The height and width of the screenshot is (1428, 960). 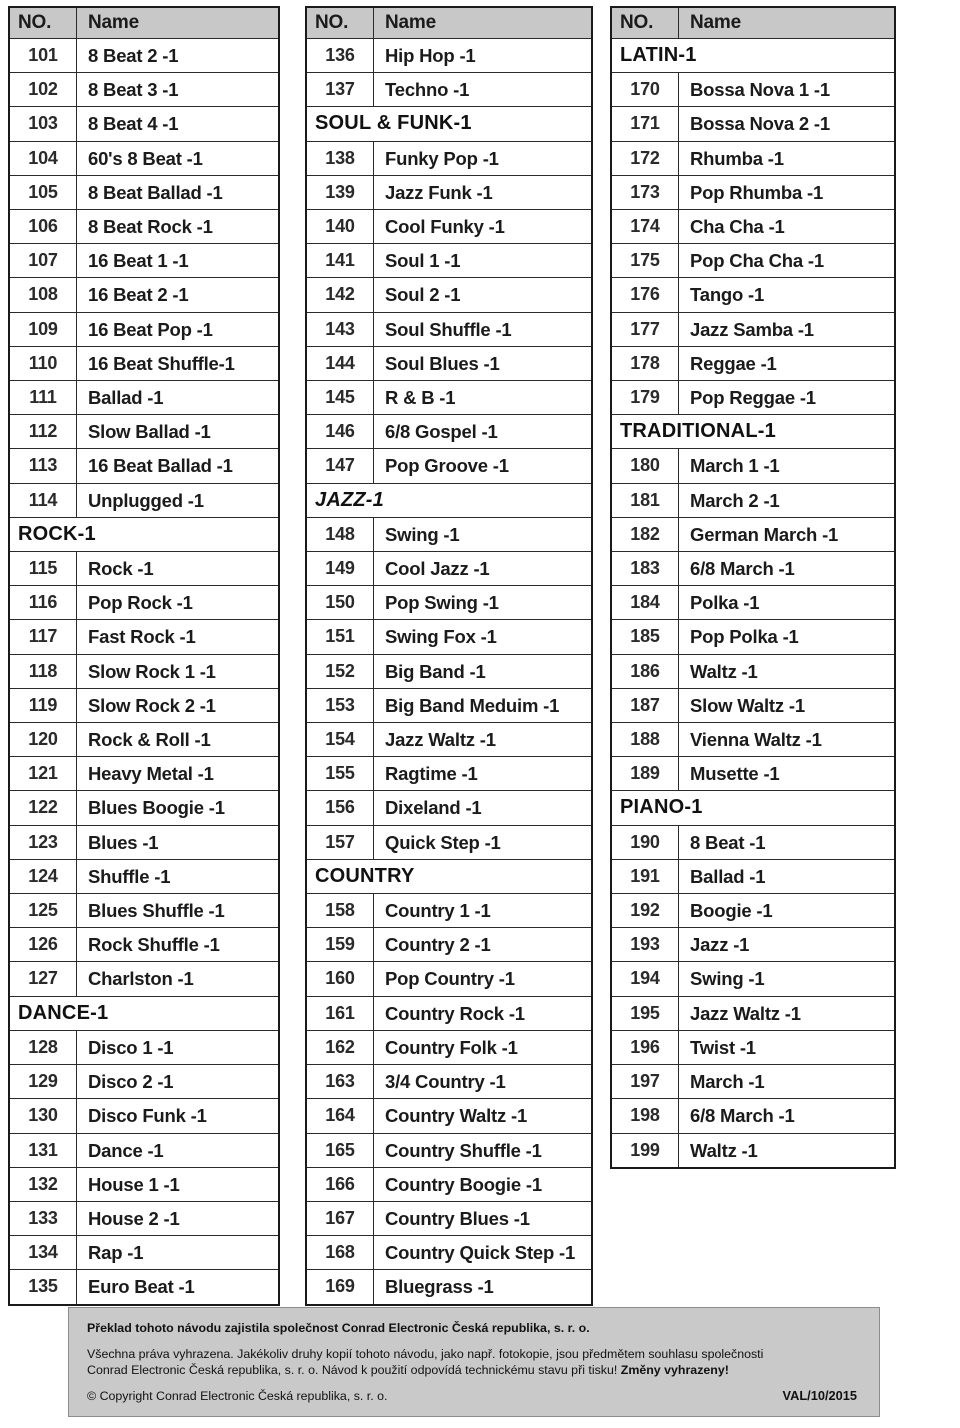 What do you see at coordinates (449, 1013) in the screenshot?
I see `table-row: 161 Country Rock -1` at bounding box center [449, 1013].